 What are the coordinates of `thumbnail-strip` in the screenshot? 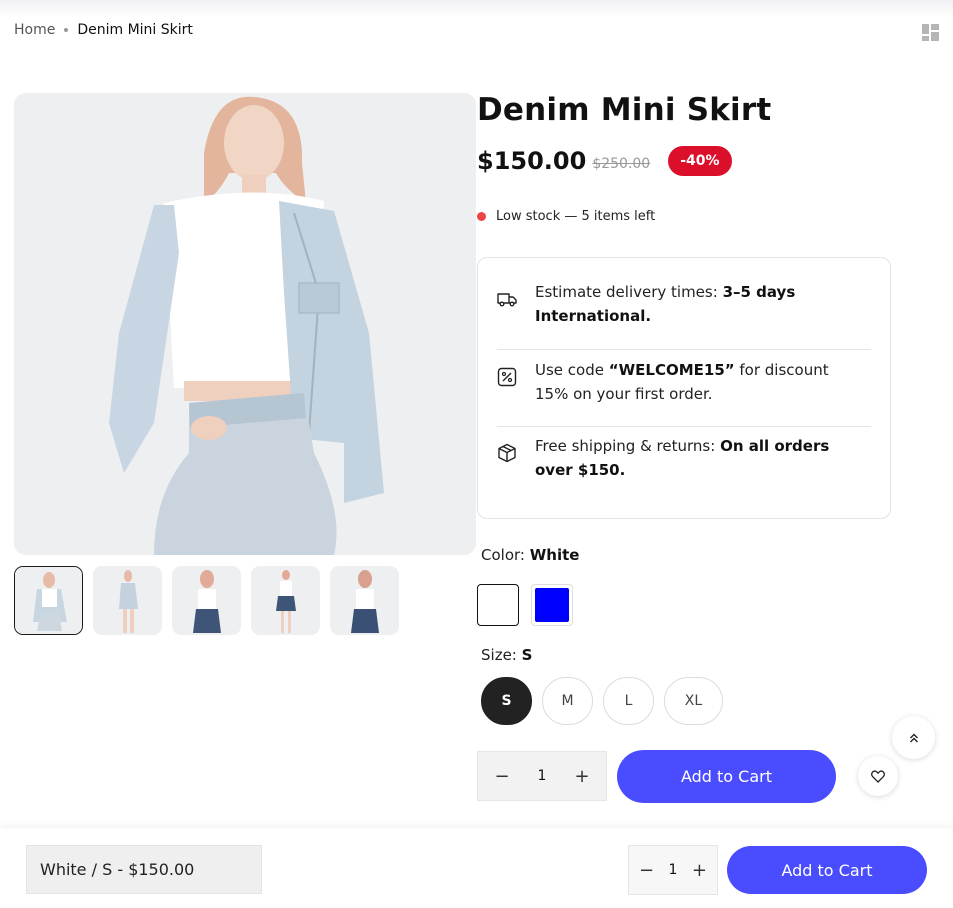 It's located at (206, 600).